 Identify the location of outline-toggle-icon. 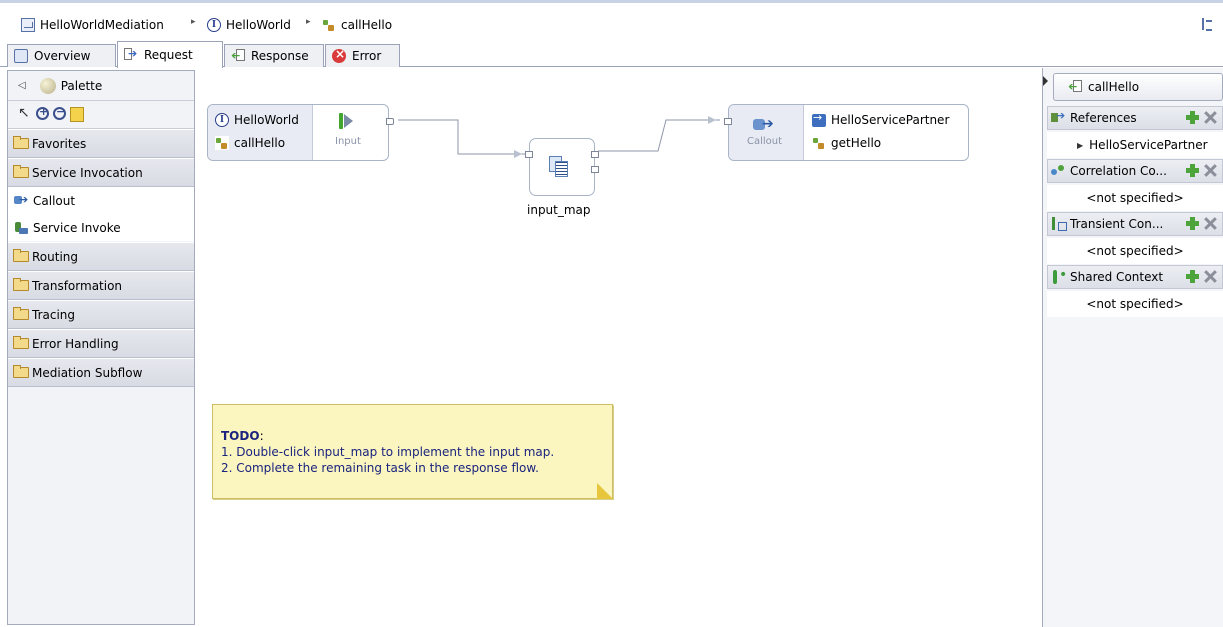
(1207, 24).